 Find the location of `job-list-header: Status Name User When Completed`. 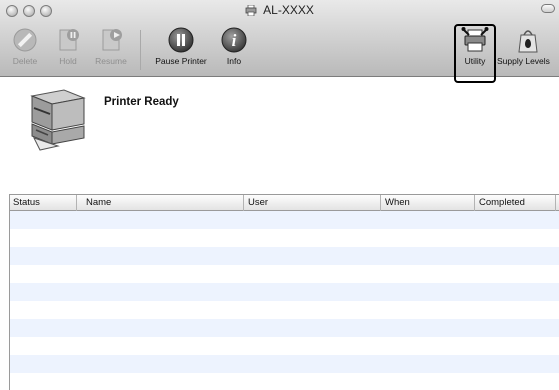

job-list-header: Status Name User When Completed is located at coordinates (284, 203).